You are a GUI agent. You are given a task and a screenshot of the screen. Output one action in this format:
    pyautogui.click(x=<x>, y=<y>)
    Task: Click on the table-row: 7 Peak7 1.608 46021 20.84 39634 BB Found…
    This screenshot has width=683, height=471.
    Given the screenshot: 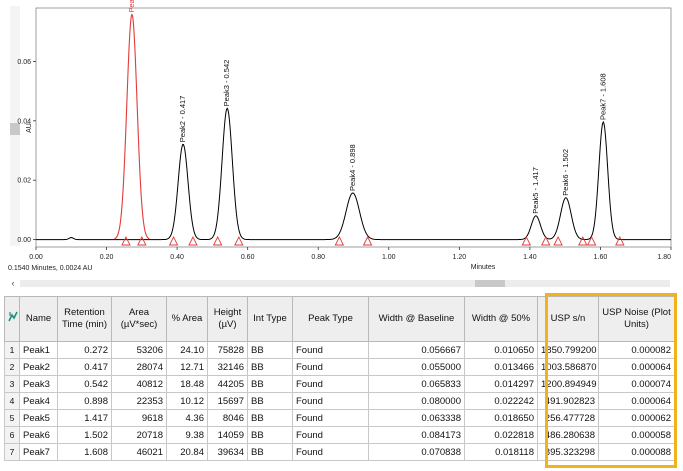 What is the action you would take?
    pyautogui.click(x=339, y=452)
    